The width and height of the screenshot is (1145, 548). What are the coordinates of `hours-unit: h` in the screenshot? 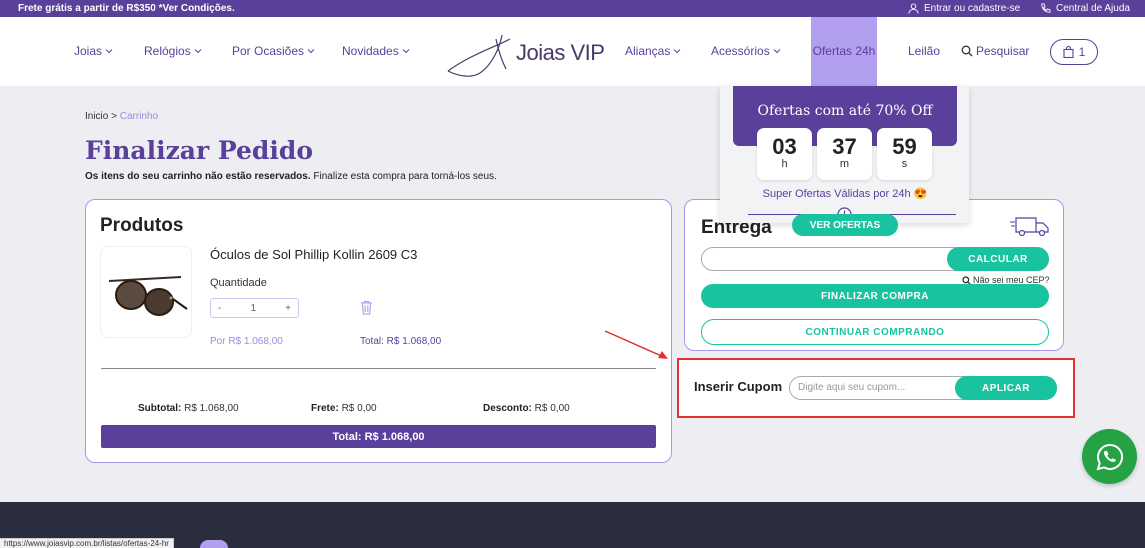 It's located at (784, 164).